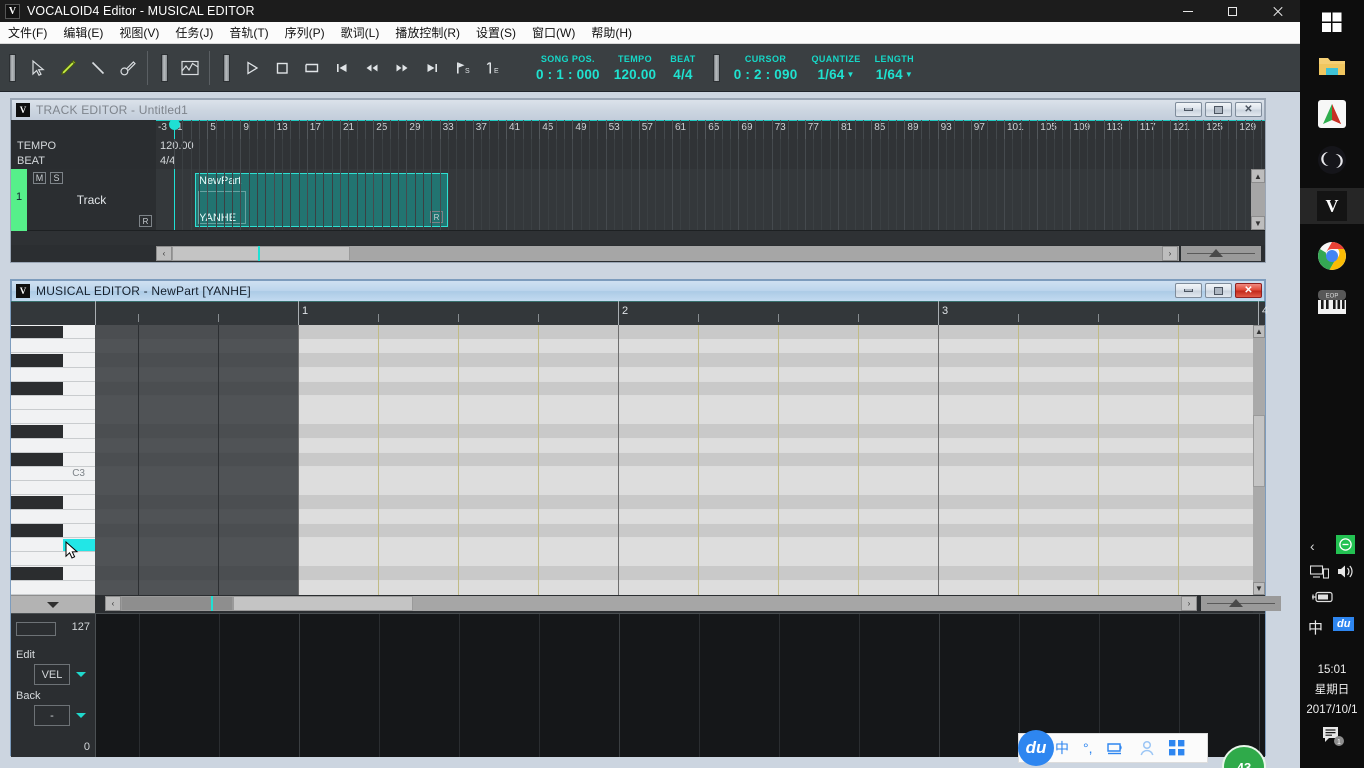  I want to click on tempo-lane: 120.00, so click(710, 146).